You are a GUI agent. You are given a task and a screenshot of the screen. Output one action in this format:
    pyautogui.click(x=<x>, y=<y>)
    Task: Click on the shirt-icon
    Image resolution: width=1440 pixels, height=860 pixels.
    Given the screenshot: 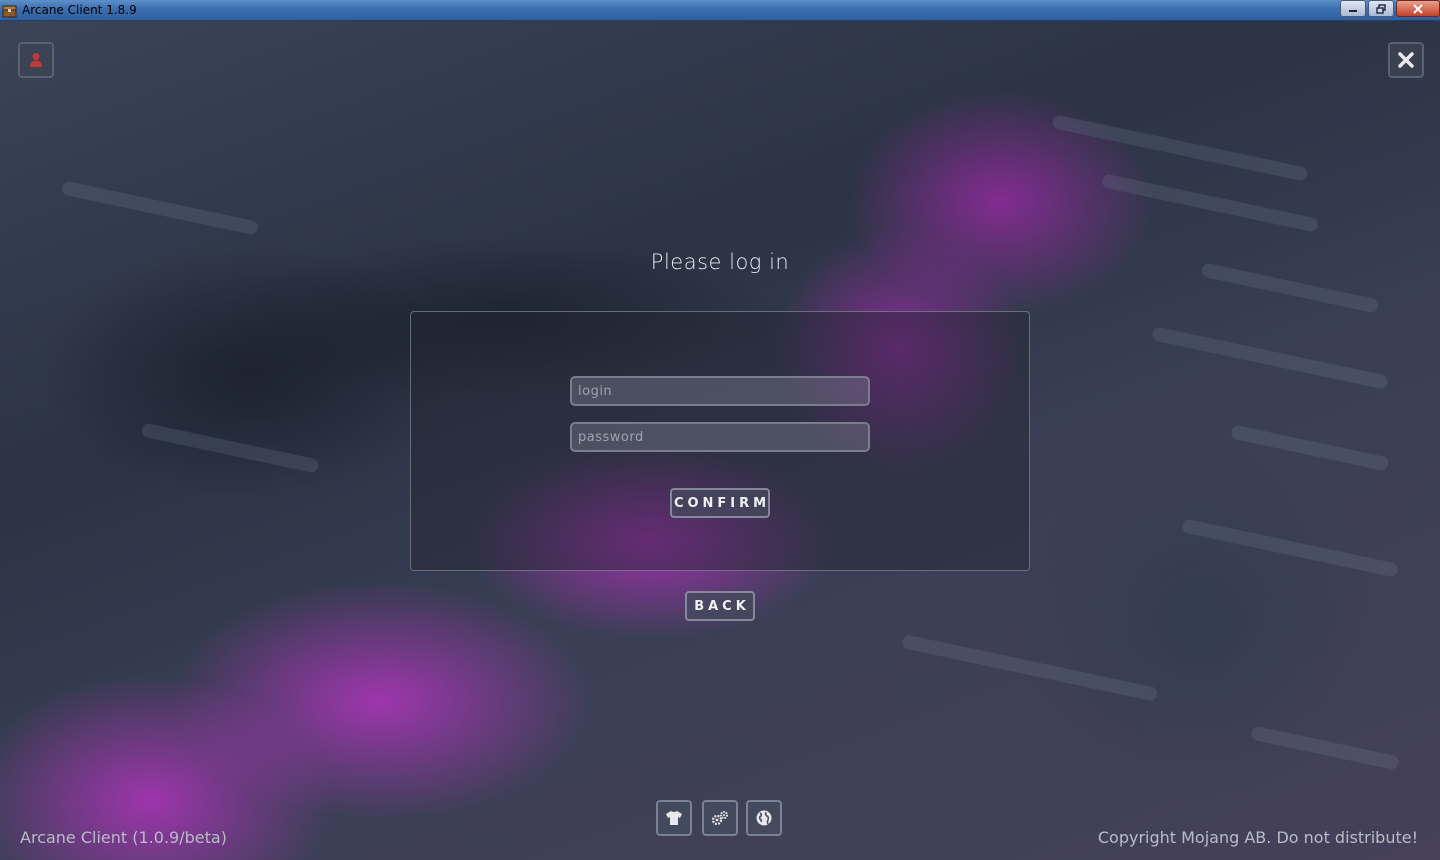 What is the action you would take?
    pyautogui.click(x=674, y=818)
    